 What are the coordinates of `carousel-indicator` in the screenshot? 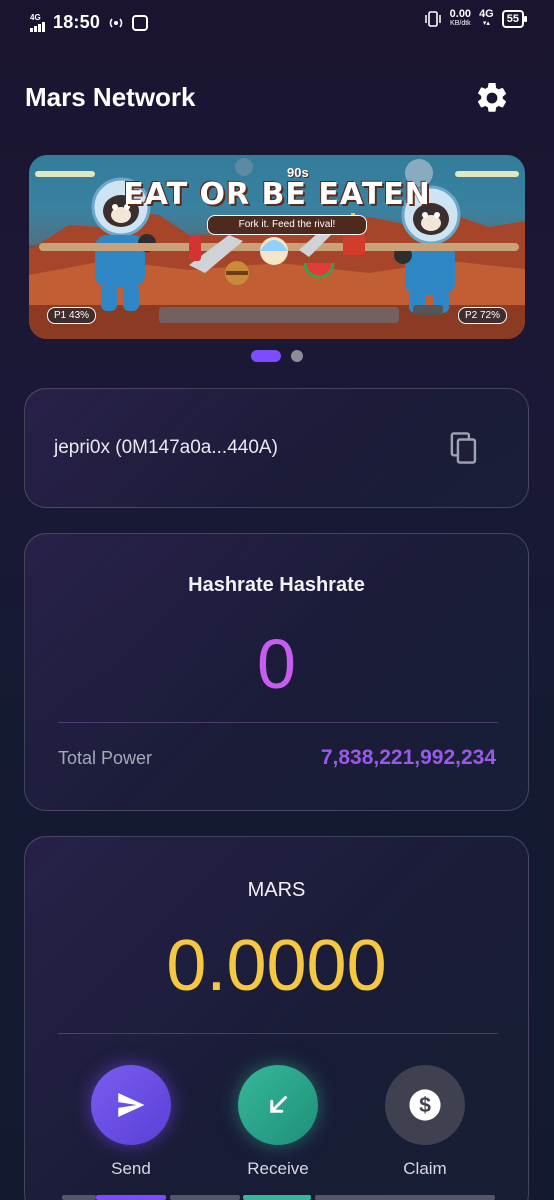 It's located at (277, 356).